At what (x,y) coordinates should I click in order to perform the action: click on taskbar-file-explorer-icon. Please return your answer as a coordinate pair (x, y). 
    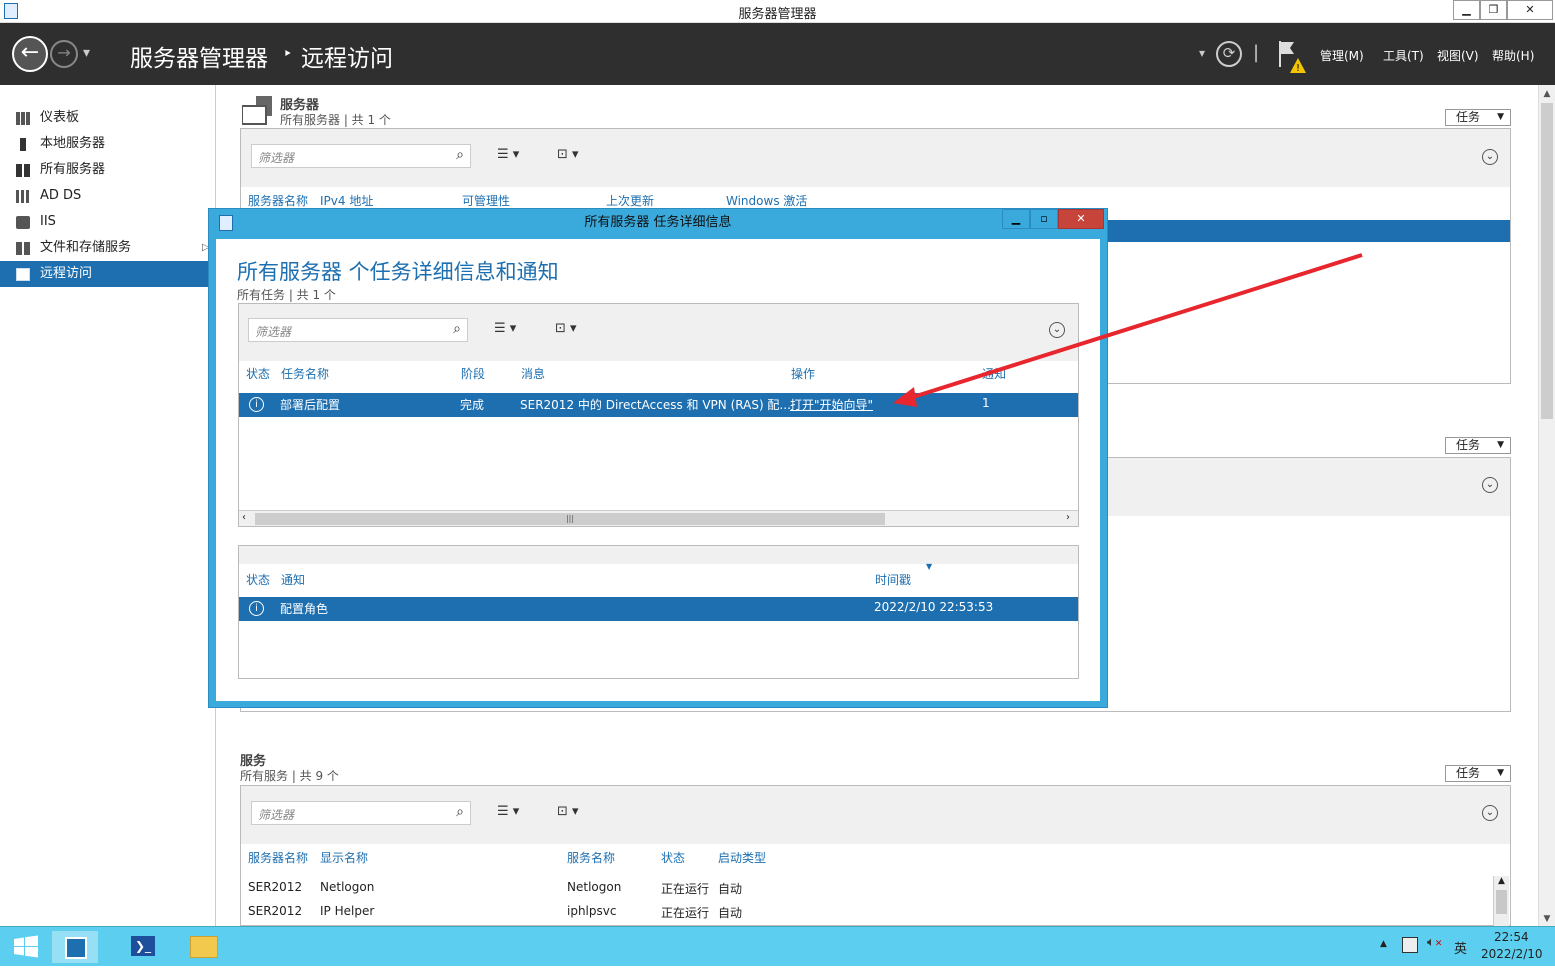
    Looking at the image, I should click on (205, 947).